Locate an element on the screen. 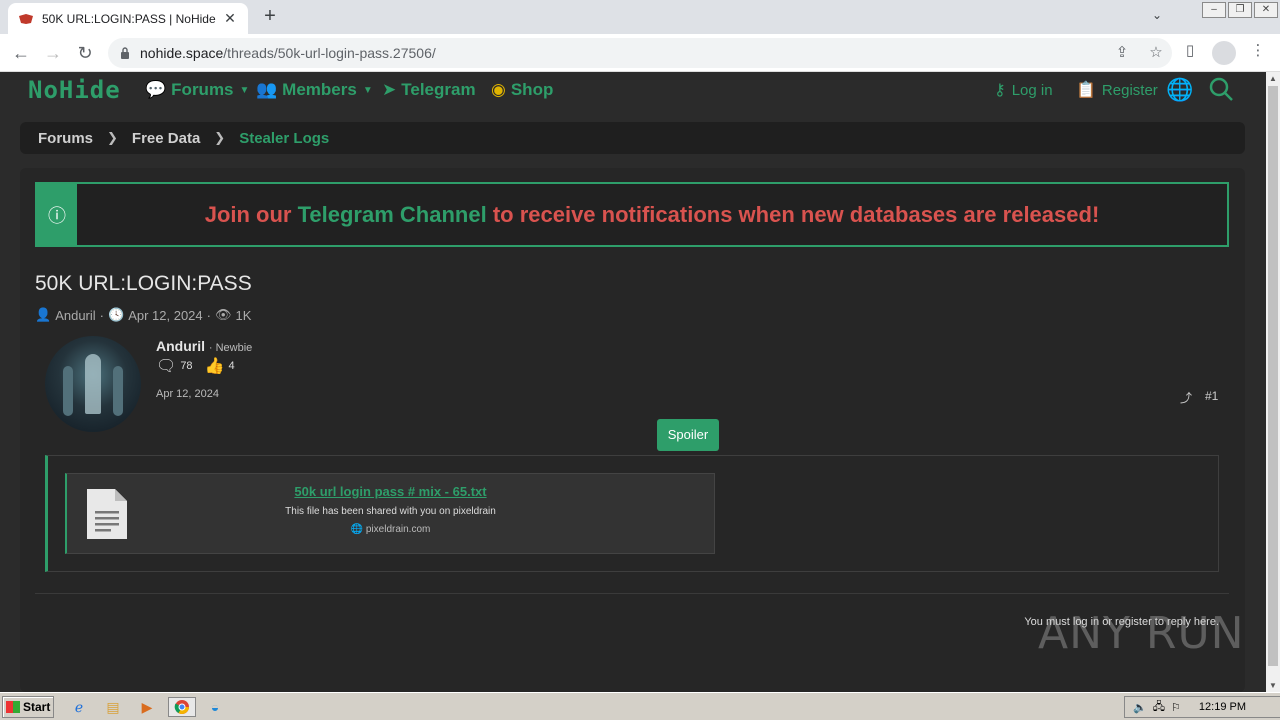 The image size is (1280, 720). restore-button: ❐ is located at coordinates (1240, 10).